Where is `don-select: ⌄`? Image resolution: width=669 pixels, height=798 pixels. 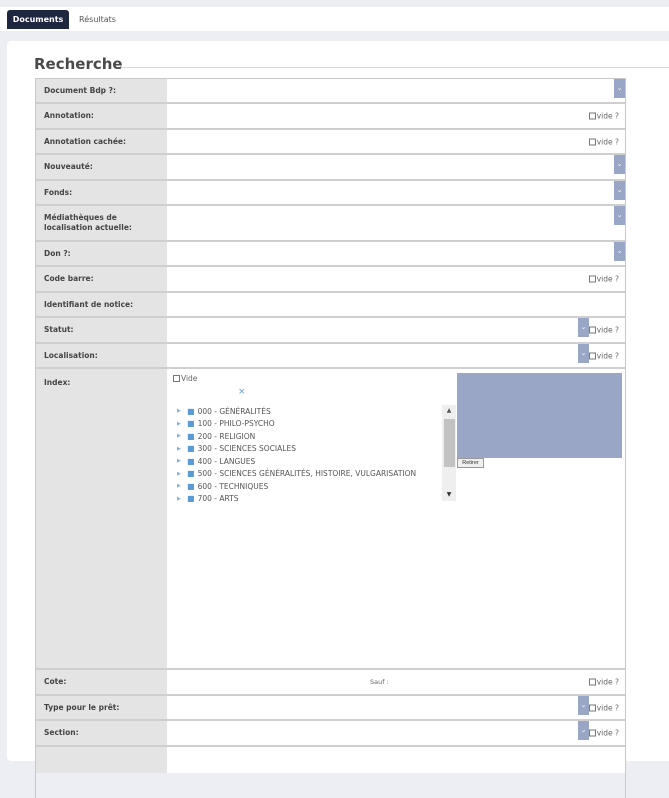
don-select: ⌄ is located at coordinates (396, 253).